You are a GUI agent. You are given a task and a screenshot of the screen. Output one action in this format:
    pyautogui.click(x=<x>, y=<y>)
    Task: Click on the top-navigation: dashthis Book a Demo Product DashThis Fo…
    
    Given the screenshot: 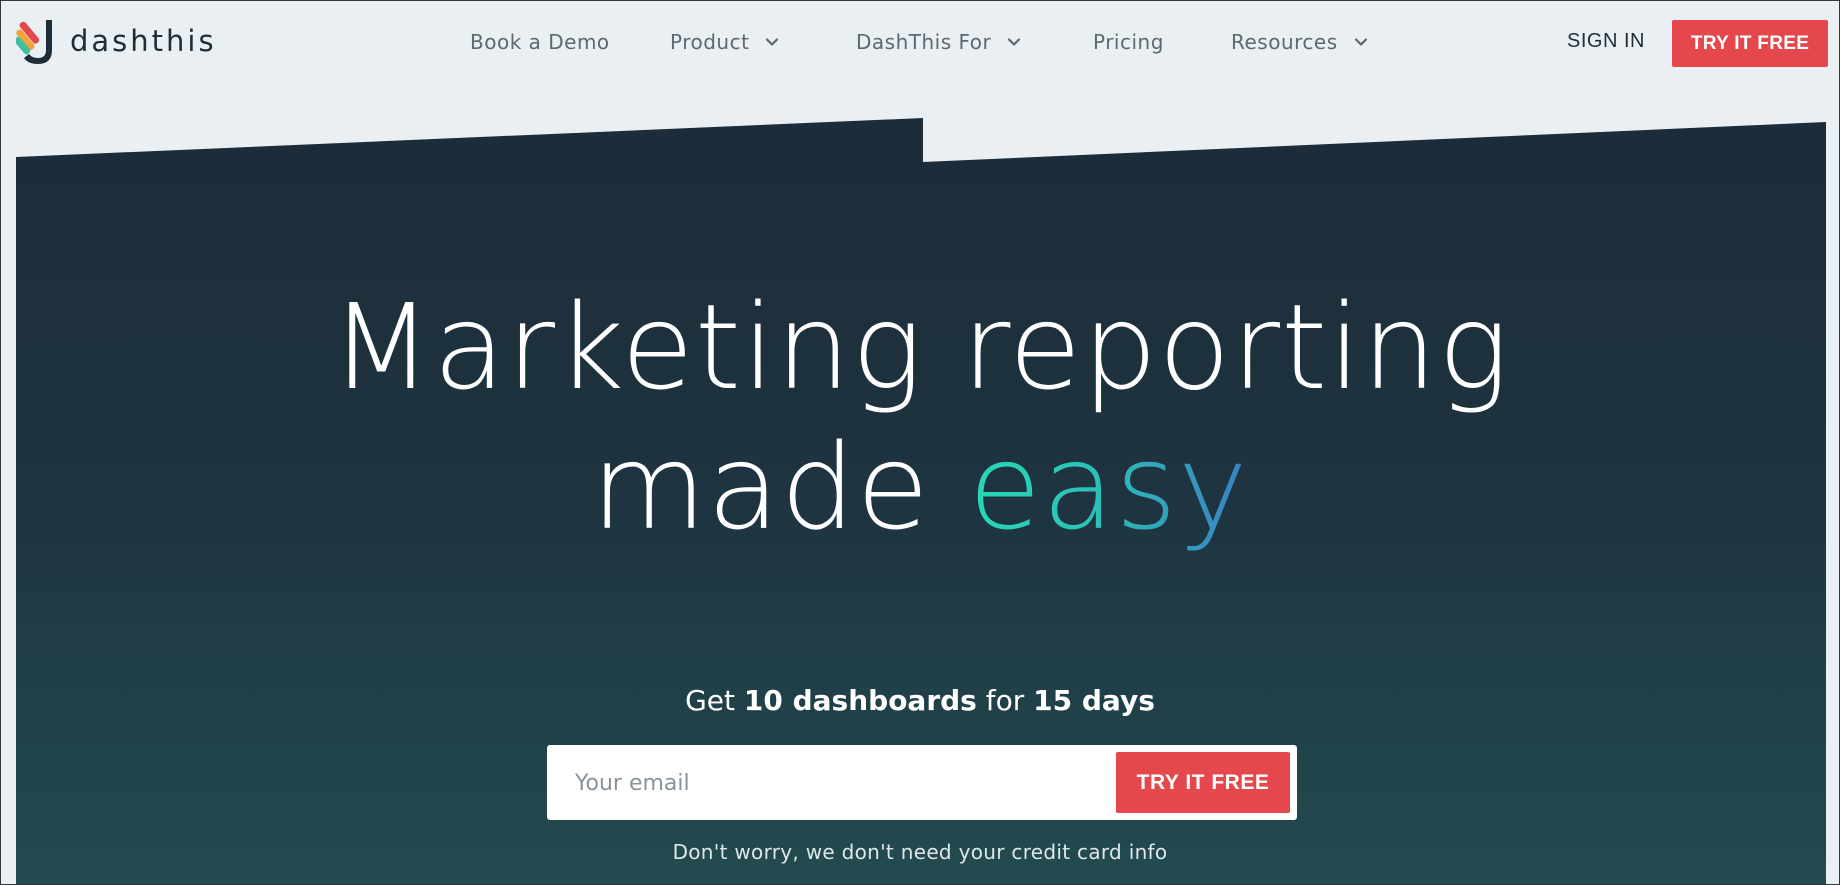 What is the action you would take?
    pyautogui.click(x=920, y=45)
    